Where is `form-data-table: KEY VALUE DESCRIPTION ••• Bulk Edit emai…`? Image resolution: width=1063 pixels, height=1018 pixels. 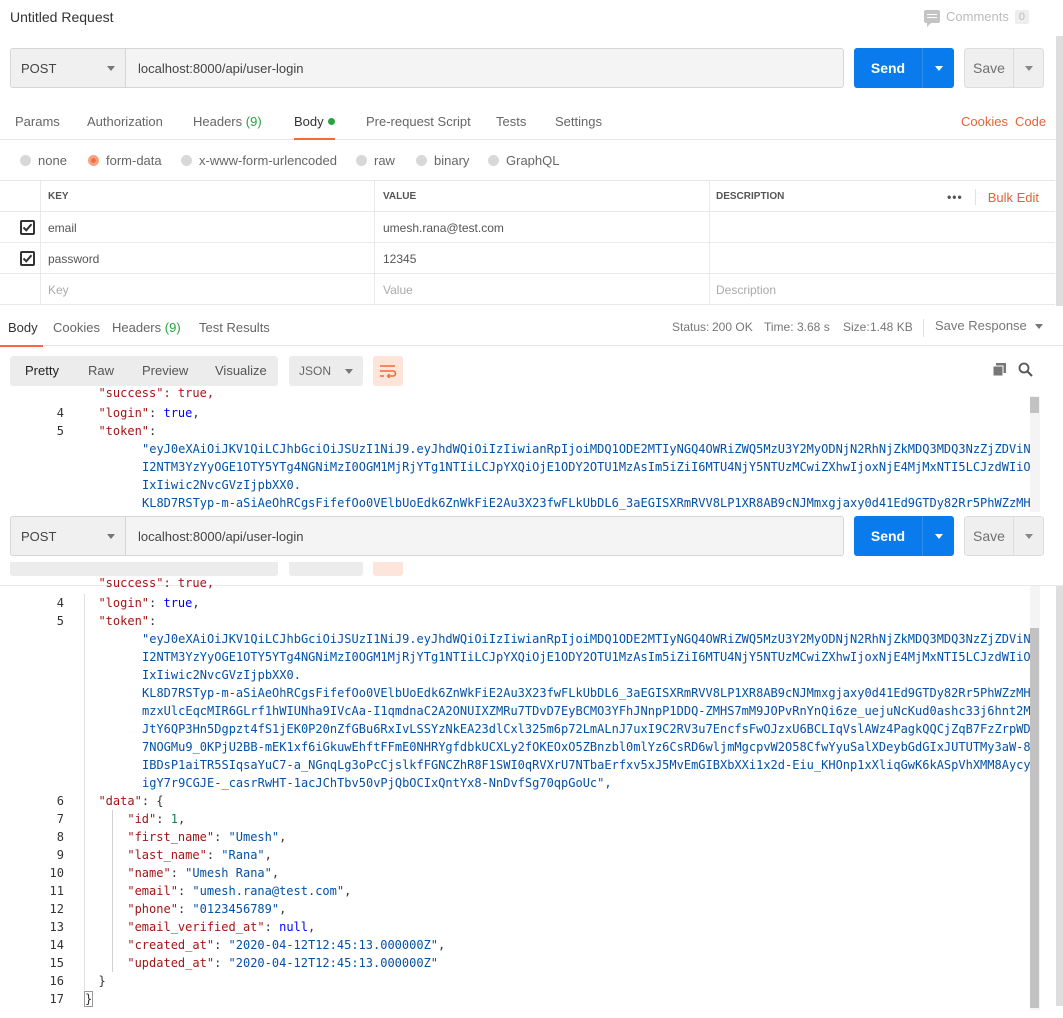
form-data-table: KEY VALUE DESCRIPTION ••• Bulk Edit emai… is located at coordinates (527, 242).